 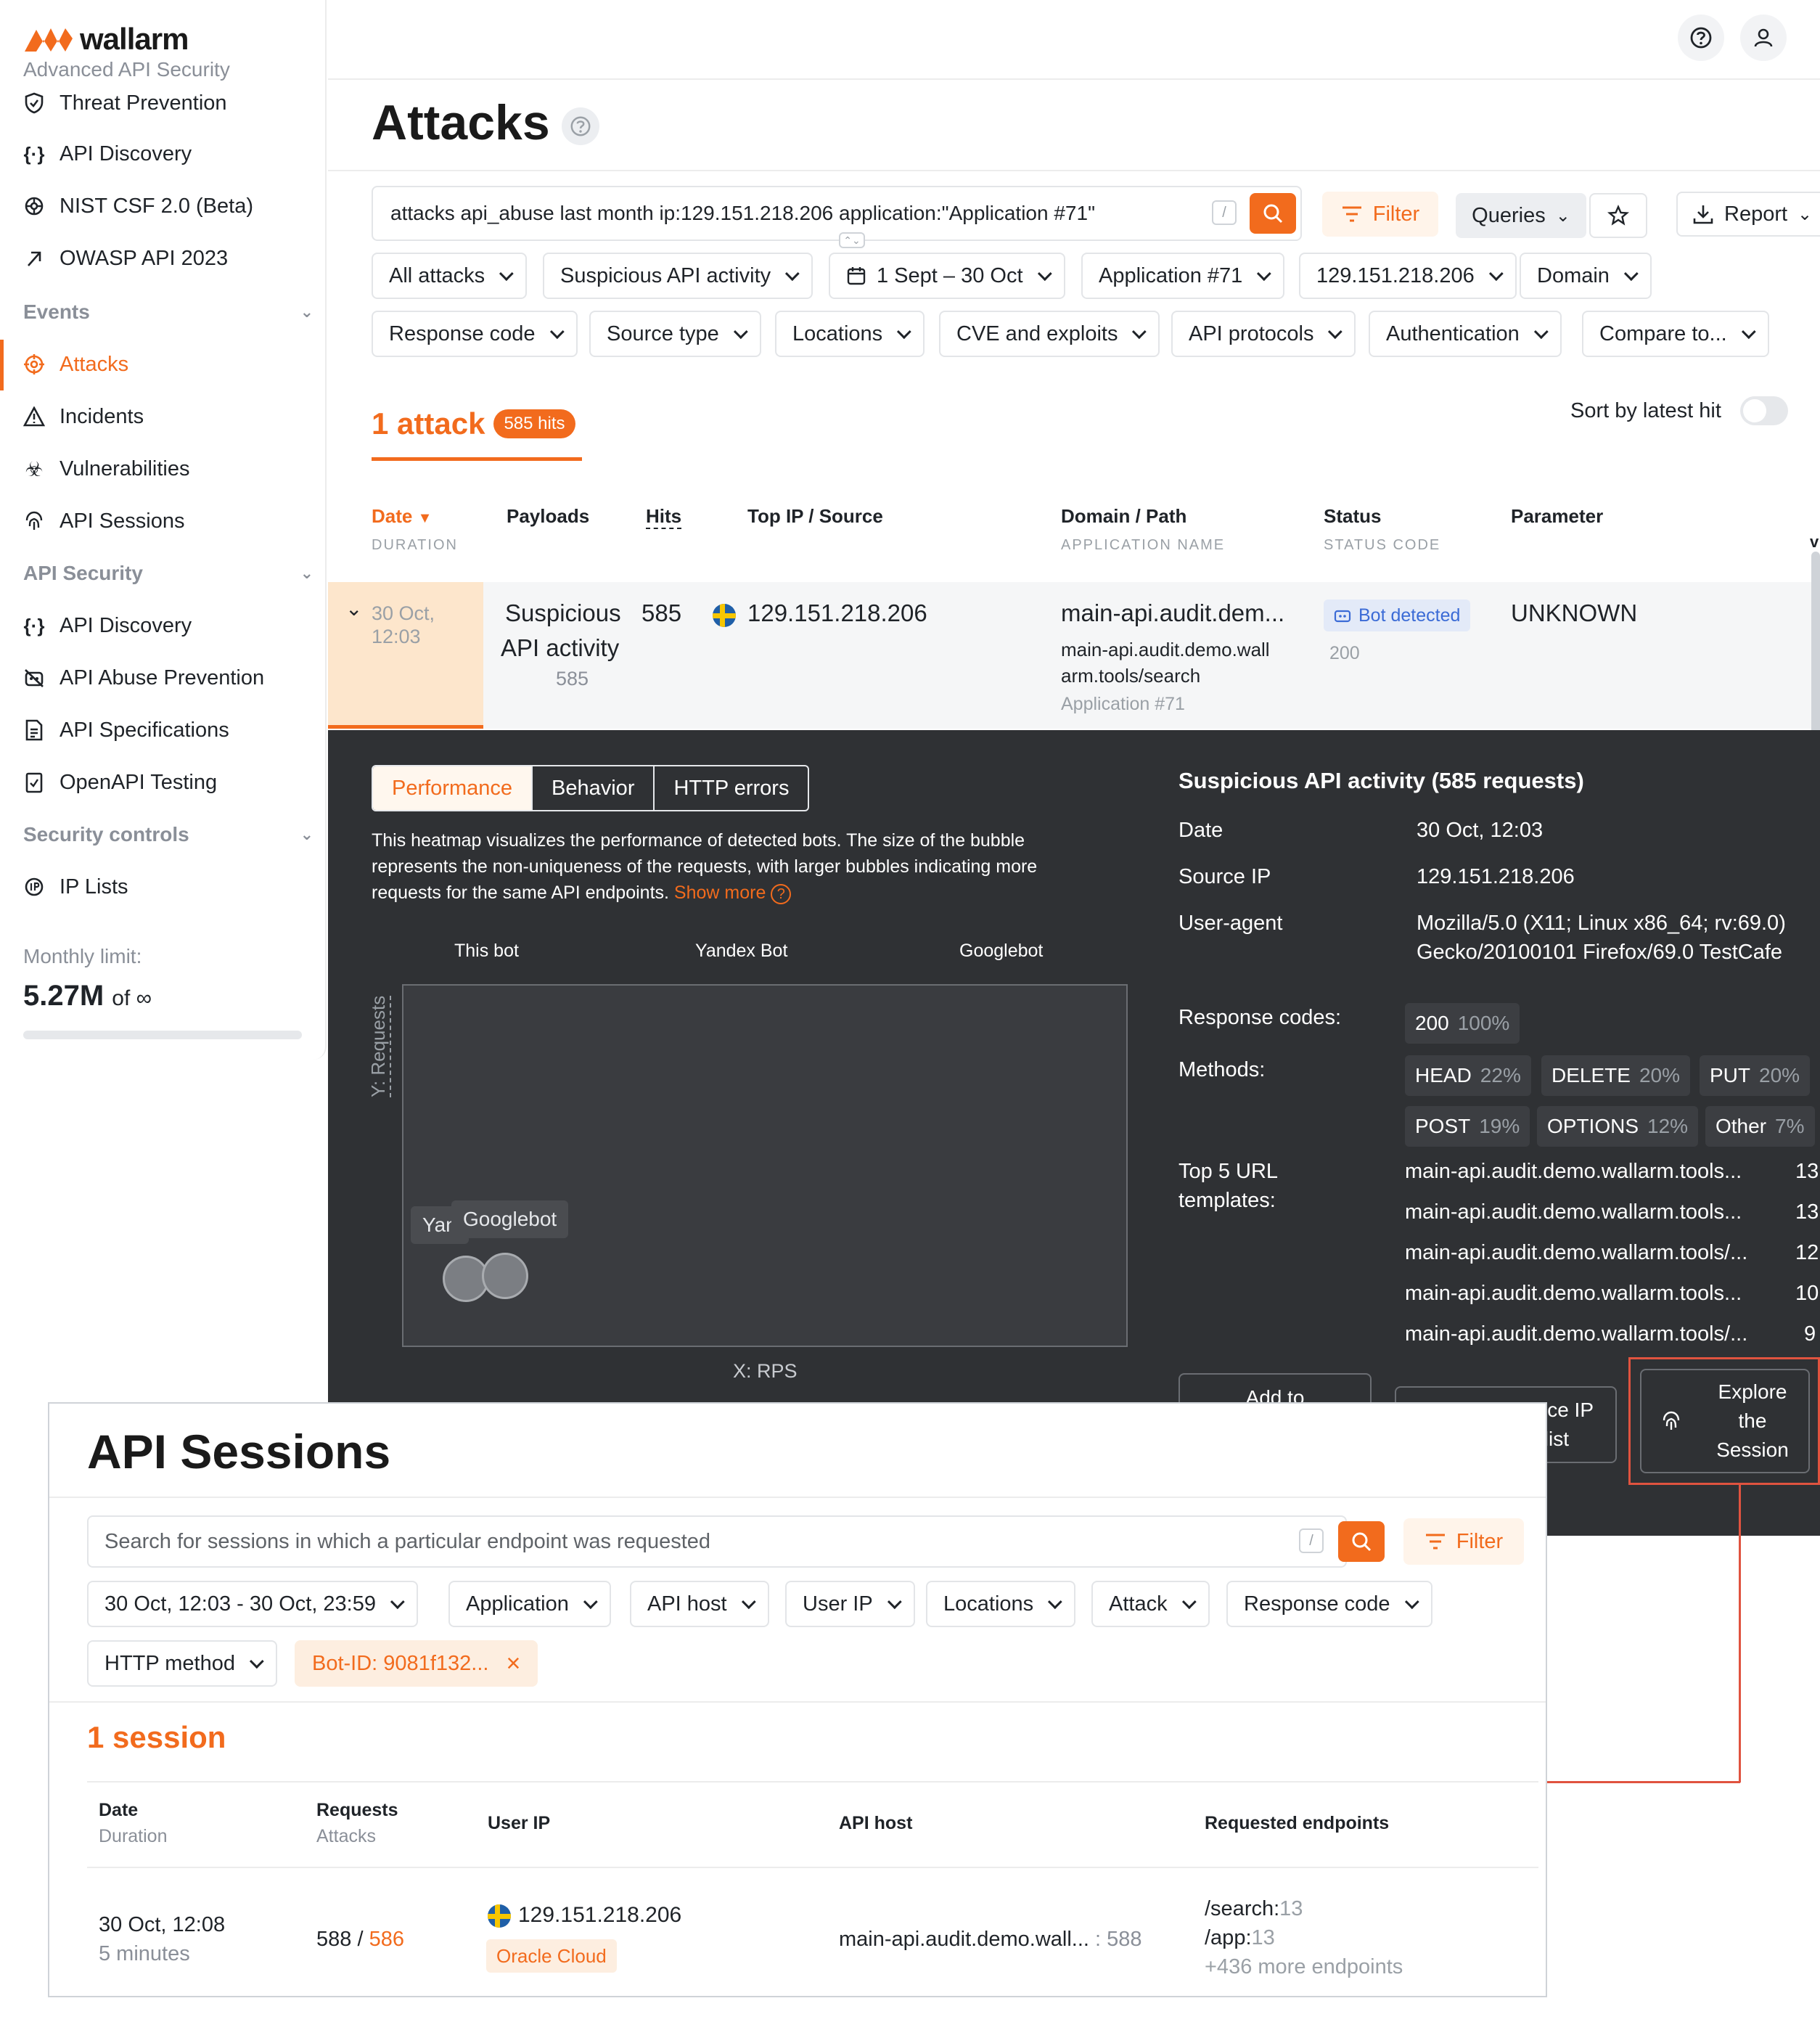 I want to click on sessions-filter-attack: Attack, so click(x=1150, y=1604).